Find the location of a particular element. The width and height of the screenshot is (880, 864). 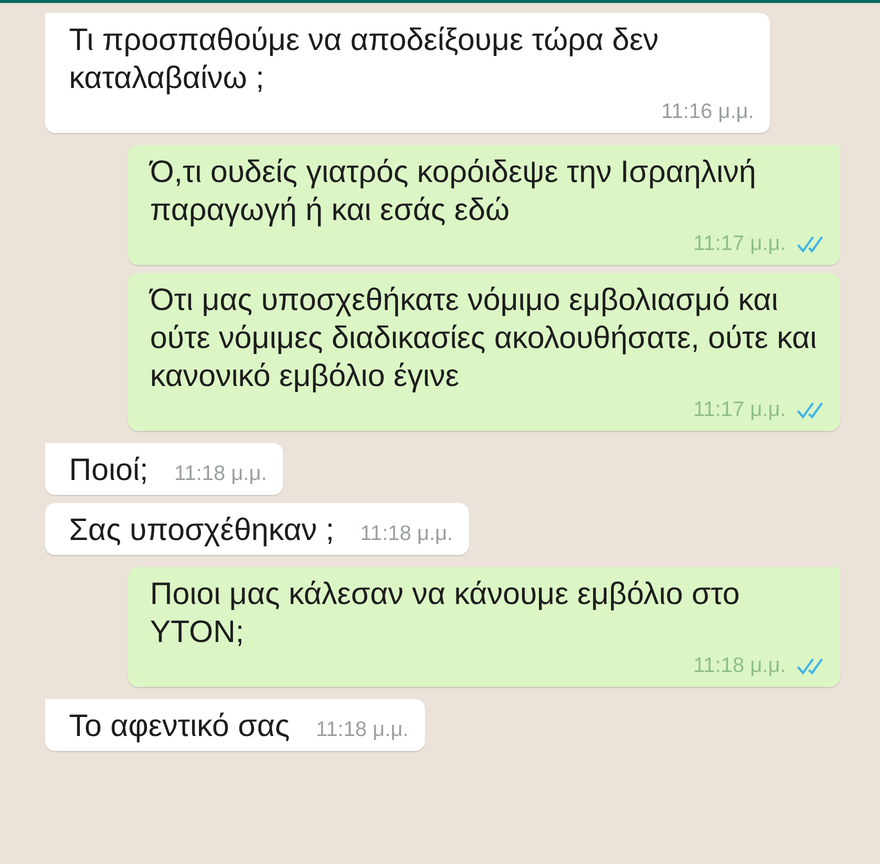

message-text: Τι προσπαθούμε να αποδείξουμε τώρα δεν καταλαβαίνω ; is located at coordinates (364, 59).